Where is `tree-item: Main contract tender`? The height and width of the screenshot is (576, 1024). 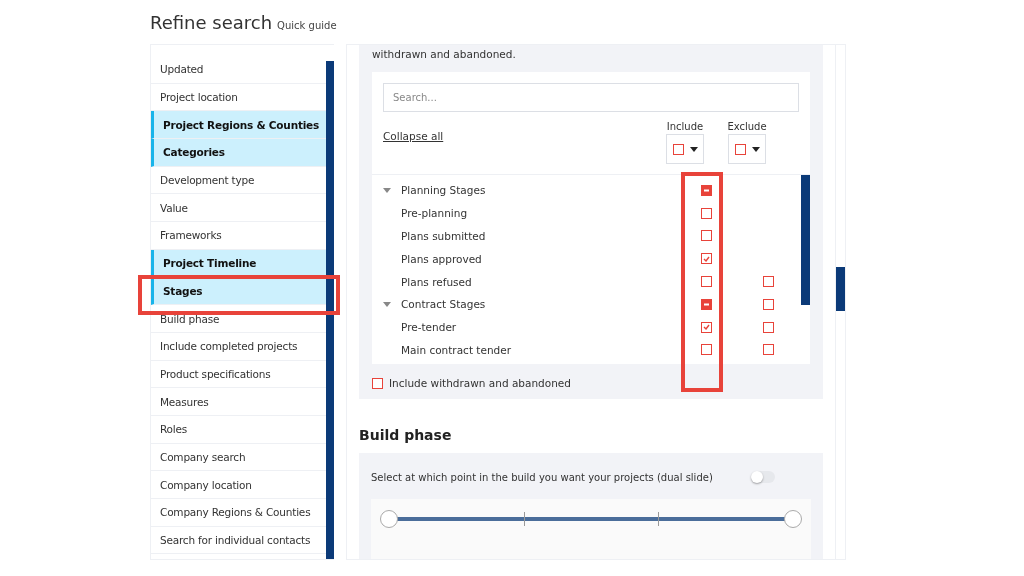 tree-item: Main contract tender is located at coordinates (456, 349).